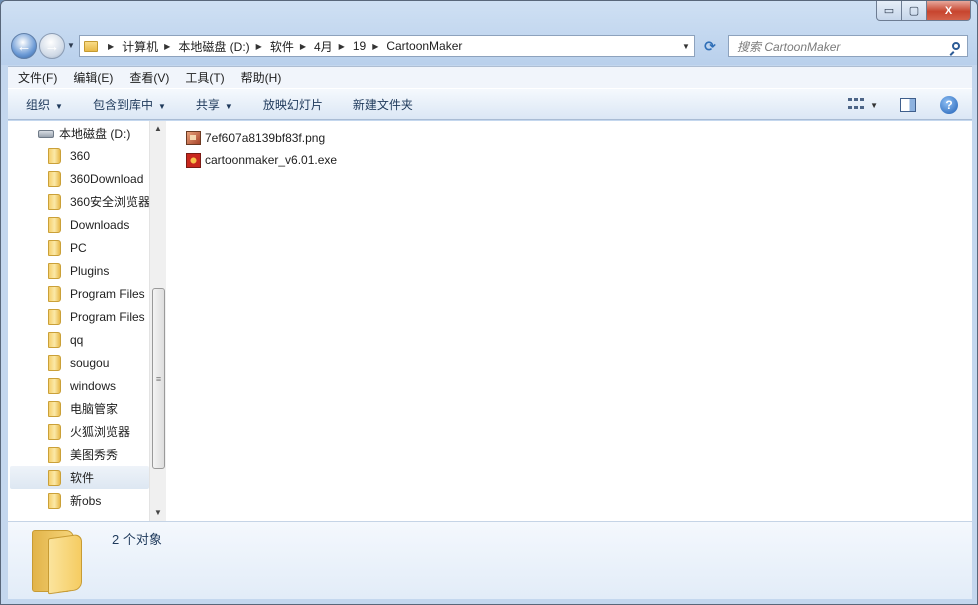 The height and width of the screenshot is (605, 978). Describe the element at coordinates (949, 105) in the screenshot. I see `help-icon: ?` at that location.